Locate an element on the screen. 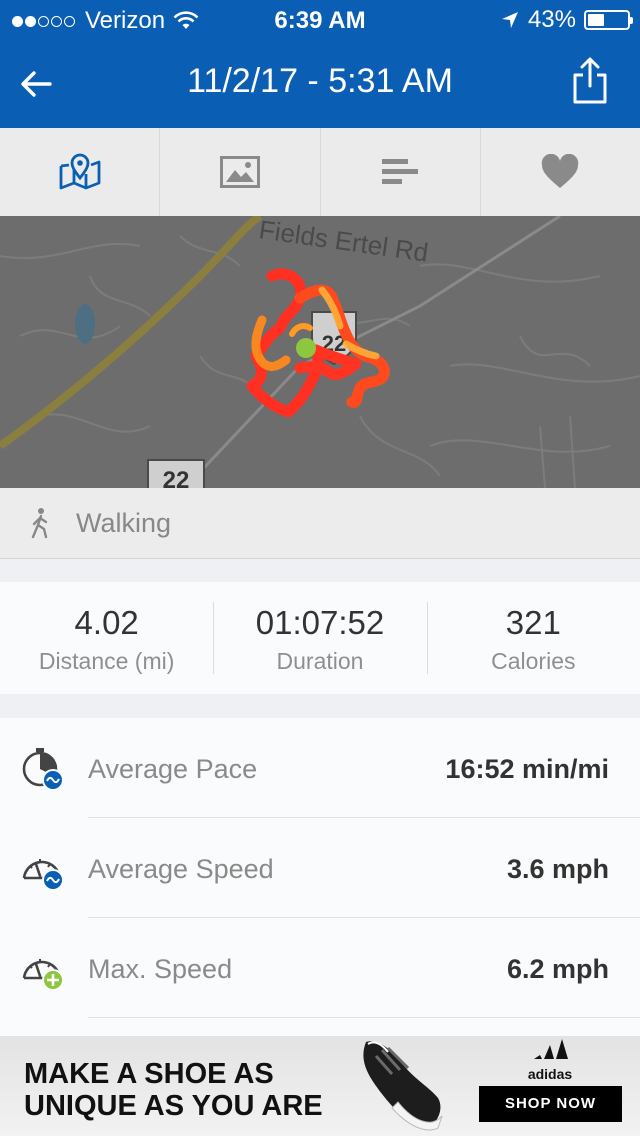 The height and width of the screenshot is (1136, 640). adidas-logo-icon is located at coordinates (551, 1049).